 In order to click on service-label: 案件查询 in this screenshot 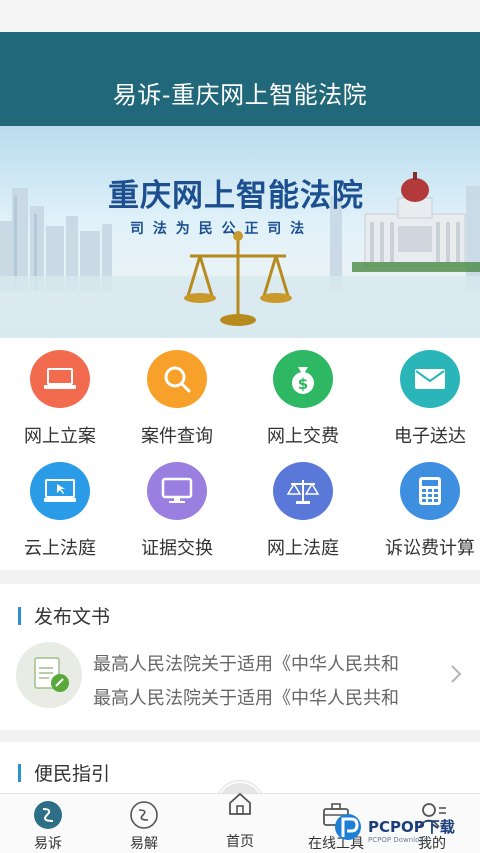, I will do `click(177, 436)`.